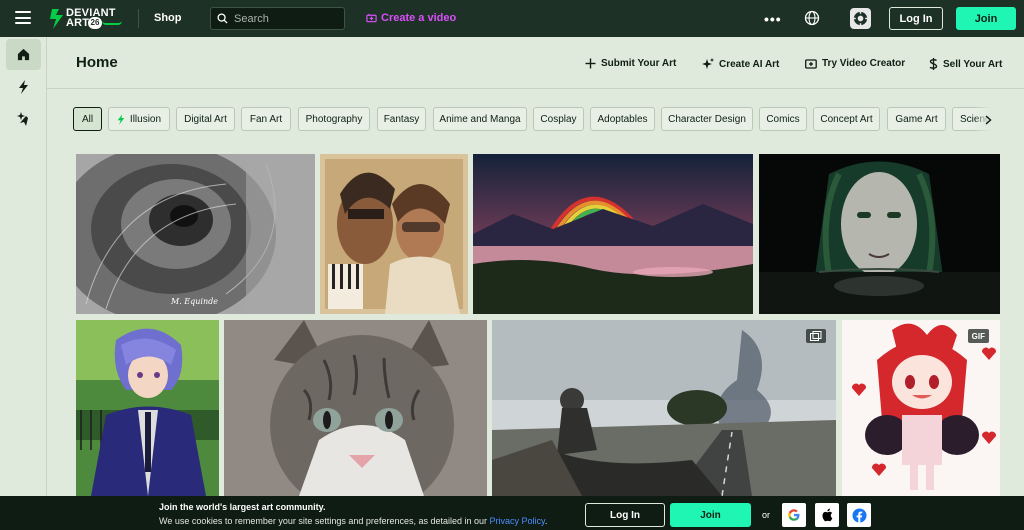 This screenshot has height=530, width=1024. I want to click on gallery-tile-chibi-girl: GIF, so click(921, 408).